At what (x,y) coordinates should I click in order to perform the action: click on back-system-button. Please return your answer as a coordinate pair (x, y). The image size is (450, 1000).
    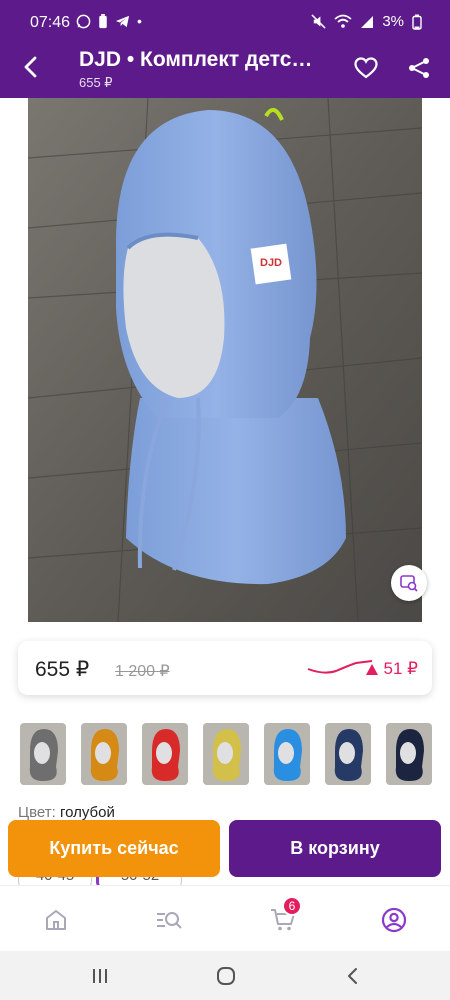
    Looking at the image, I should click on (352, 976).